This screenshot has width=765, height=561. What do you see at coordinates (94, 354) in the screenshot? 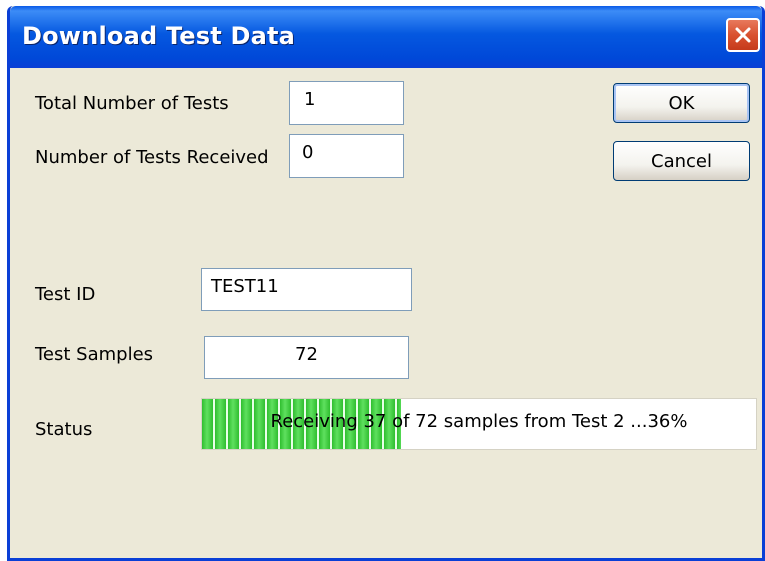
I see `test-samples-label: Test Samples` at bounding box center [94, 354].